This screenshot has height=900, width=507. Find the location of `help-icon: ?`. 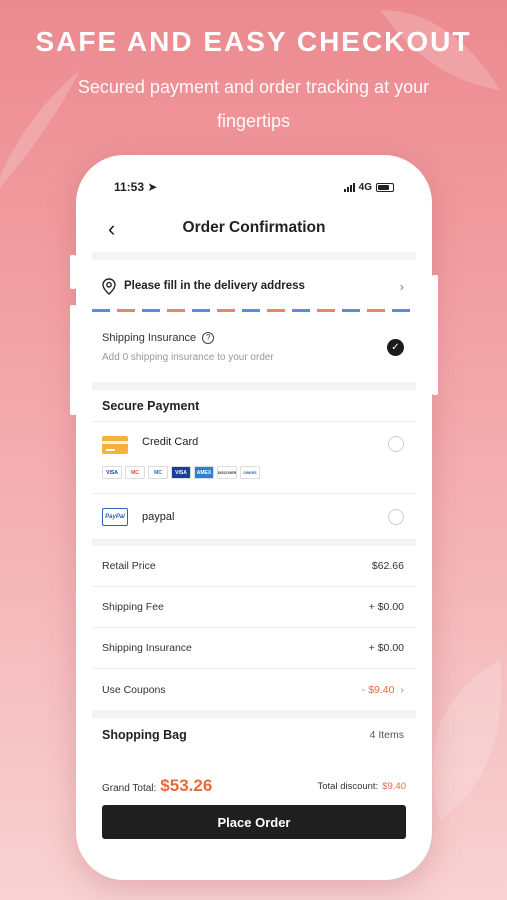

help-icon: ? is located at coordinates (208, 337).